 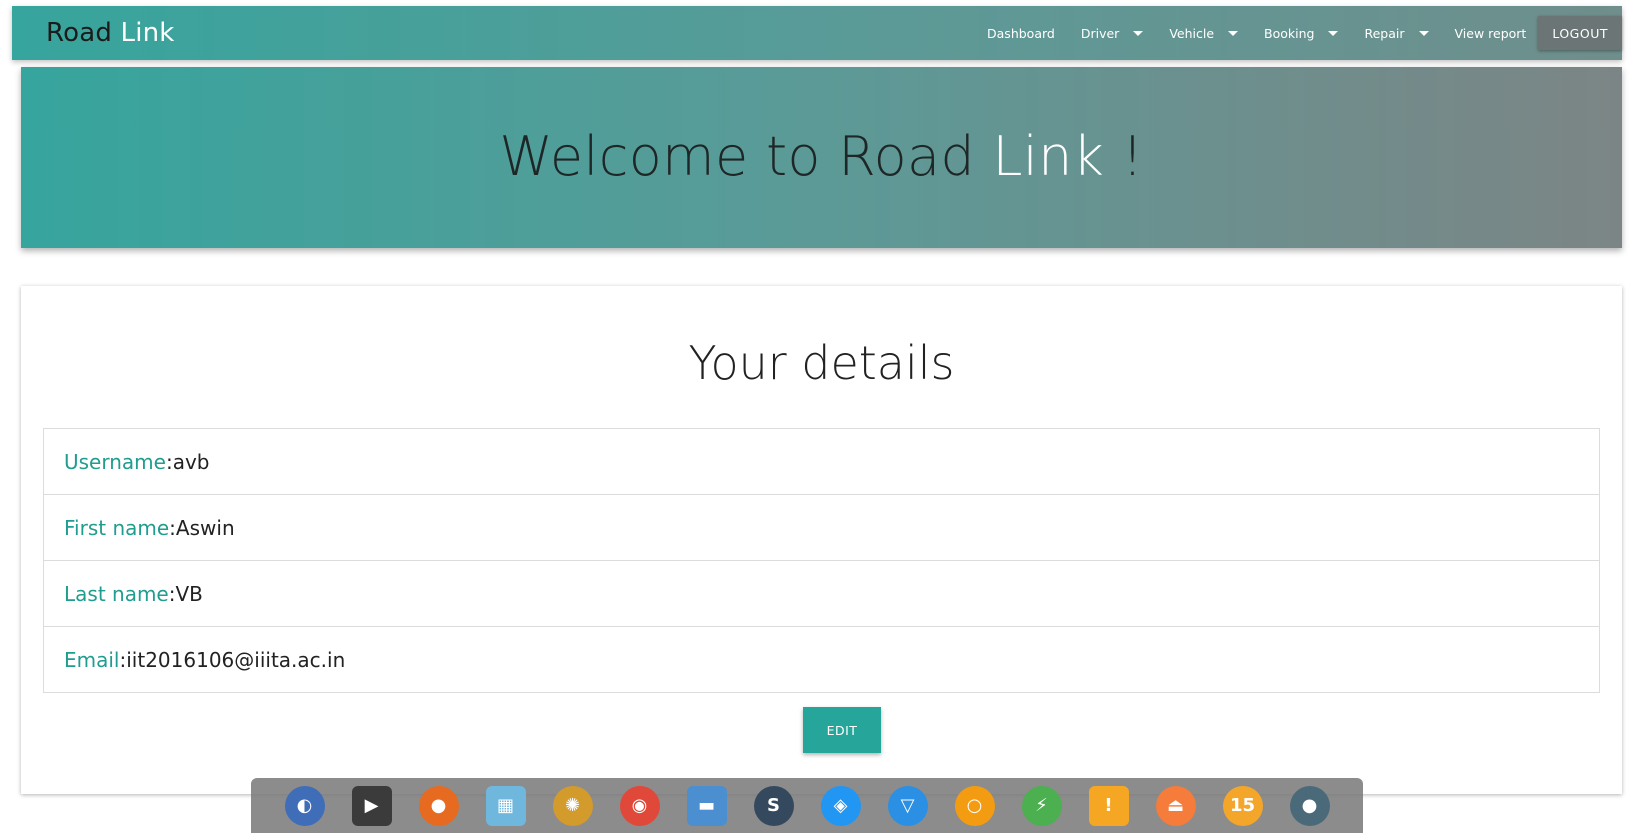 I want to click on last-name-label: Last name, so click(x=116, y=593).